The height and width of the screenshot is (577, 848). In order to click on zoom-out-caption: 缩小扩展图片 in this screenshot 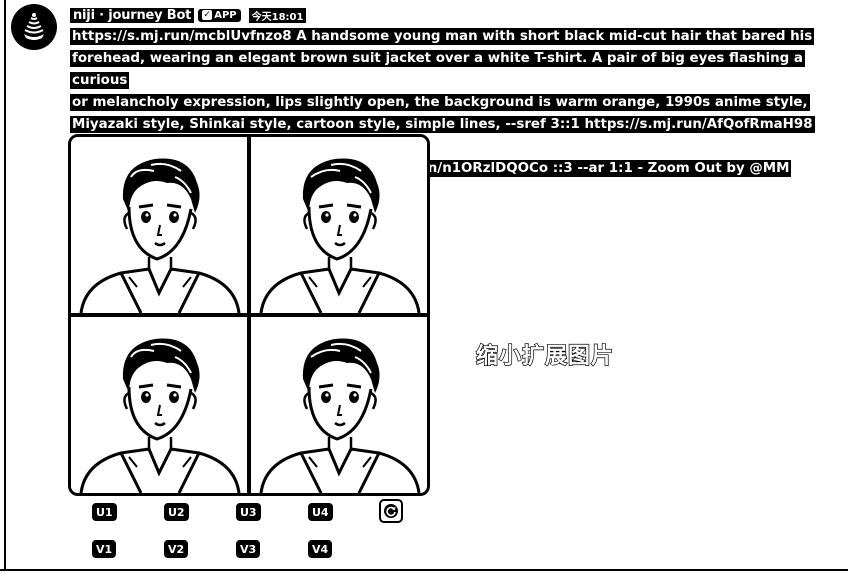, I will do `click(545, 356)`.